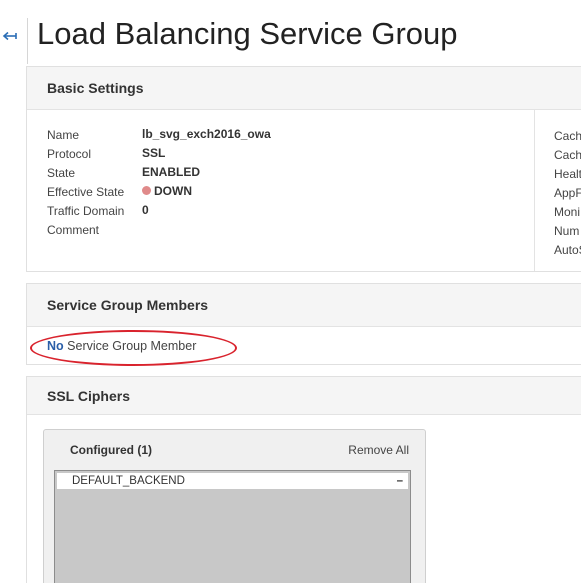 This screenshot has width=581, height=583. What do you see at coordinates (146, 191) in the screenshot?
I see `status-down-icon` at bounding box center [146, 191].